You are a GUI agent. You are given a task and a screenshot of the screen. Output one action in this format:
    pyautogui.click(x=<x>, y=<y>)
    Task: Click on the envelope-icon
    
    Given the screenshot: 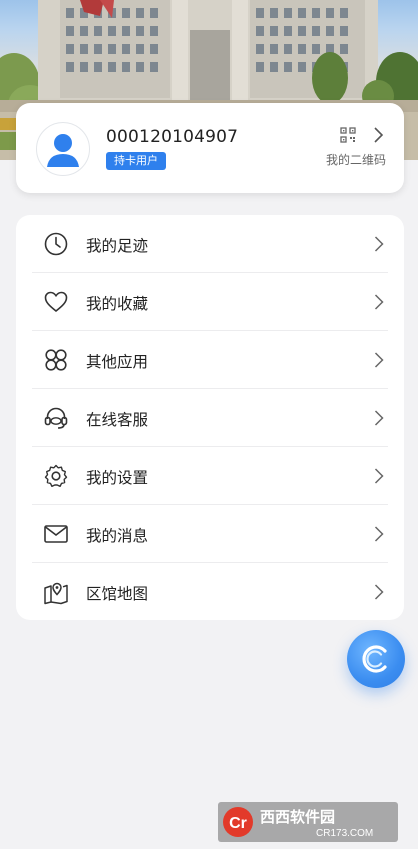 What is the action you would take?
    pyautogui.click(x=56, y=534)
    